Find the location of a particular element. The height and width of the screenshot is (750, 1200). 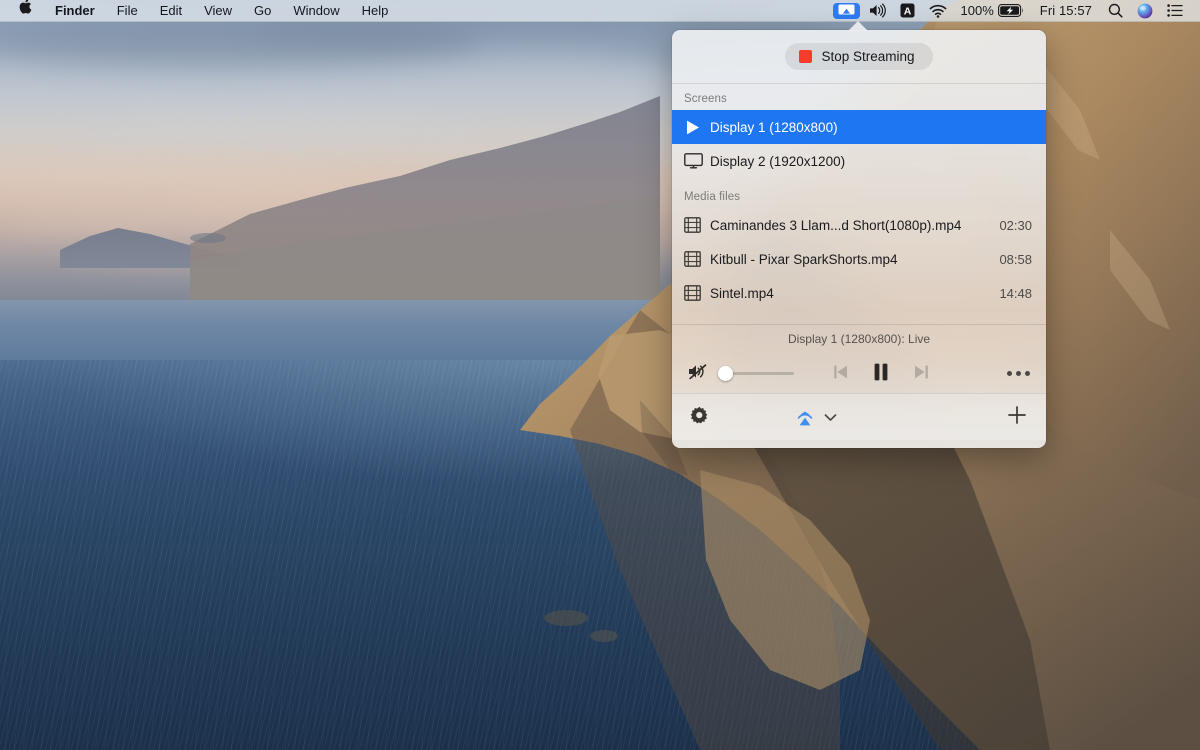

menu-bar-left: Finder File Edit View Go Window Help is located at coordinates (199, 11).